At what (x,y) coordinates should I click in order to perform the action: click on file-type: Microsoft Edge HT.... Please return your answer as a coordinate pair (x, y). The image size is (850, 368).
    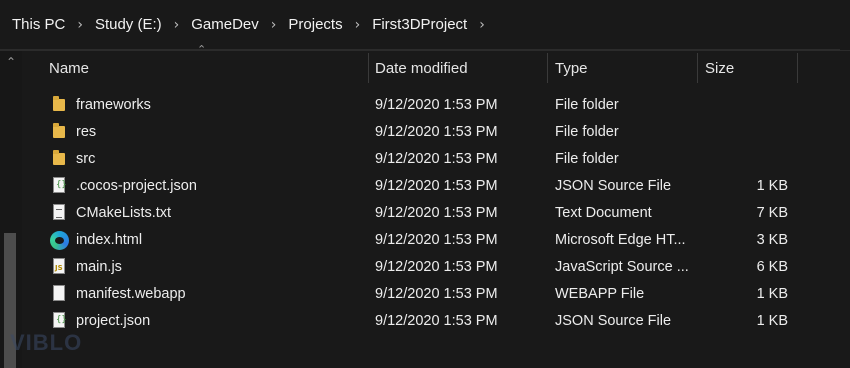
    Looking at the image, I should click on (620, 240).